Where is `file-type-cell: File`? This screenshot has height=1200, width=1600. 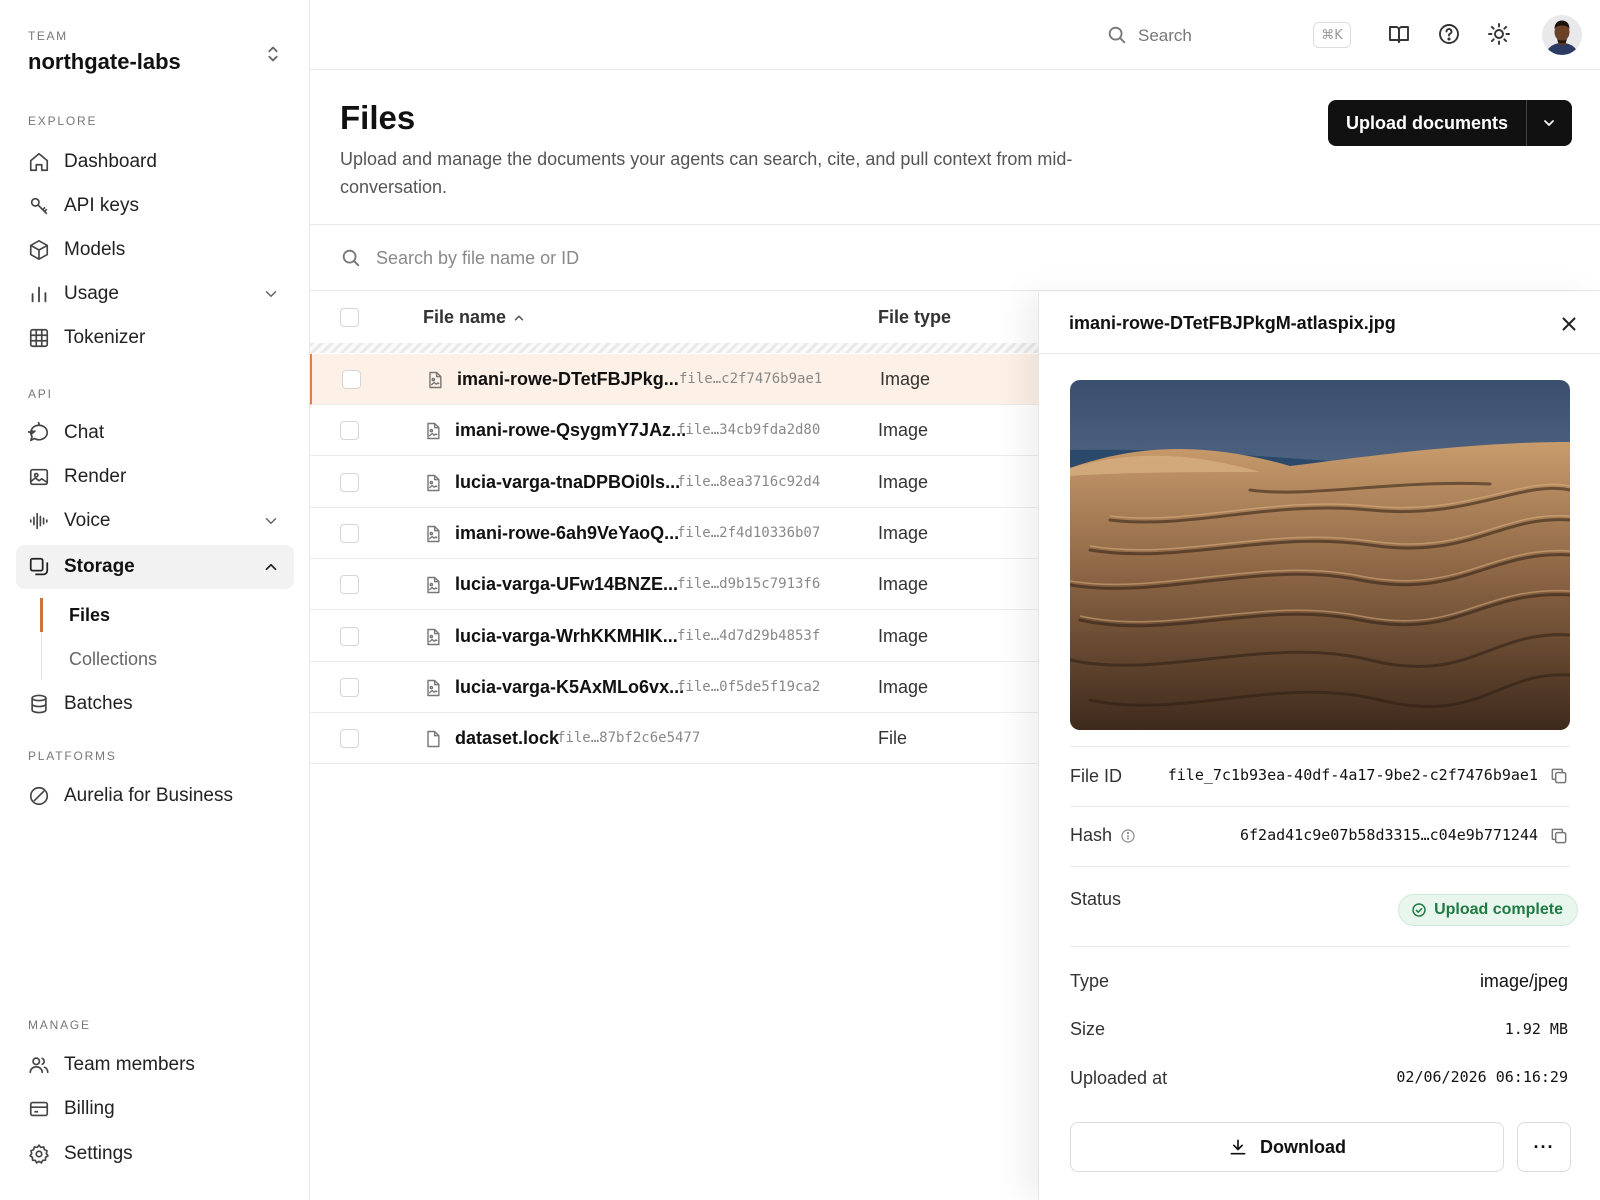
file-type-cell: File is located at coordinates (893, 738).